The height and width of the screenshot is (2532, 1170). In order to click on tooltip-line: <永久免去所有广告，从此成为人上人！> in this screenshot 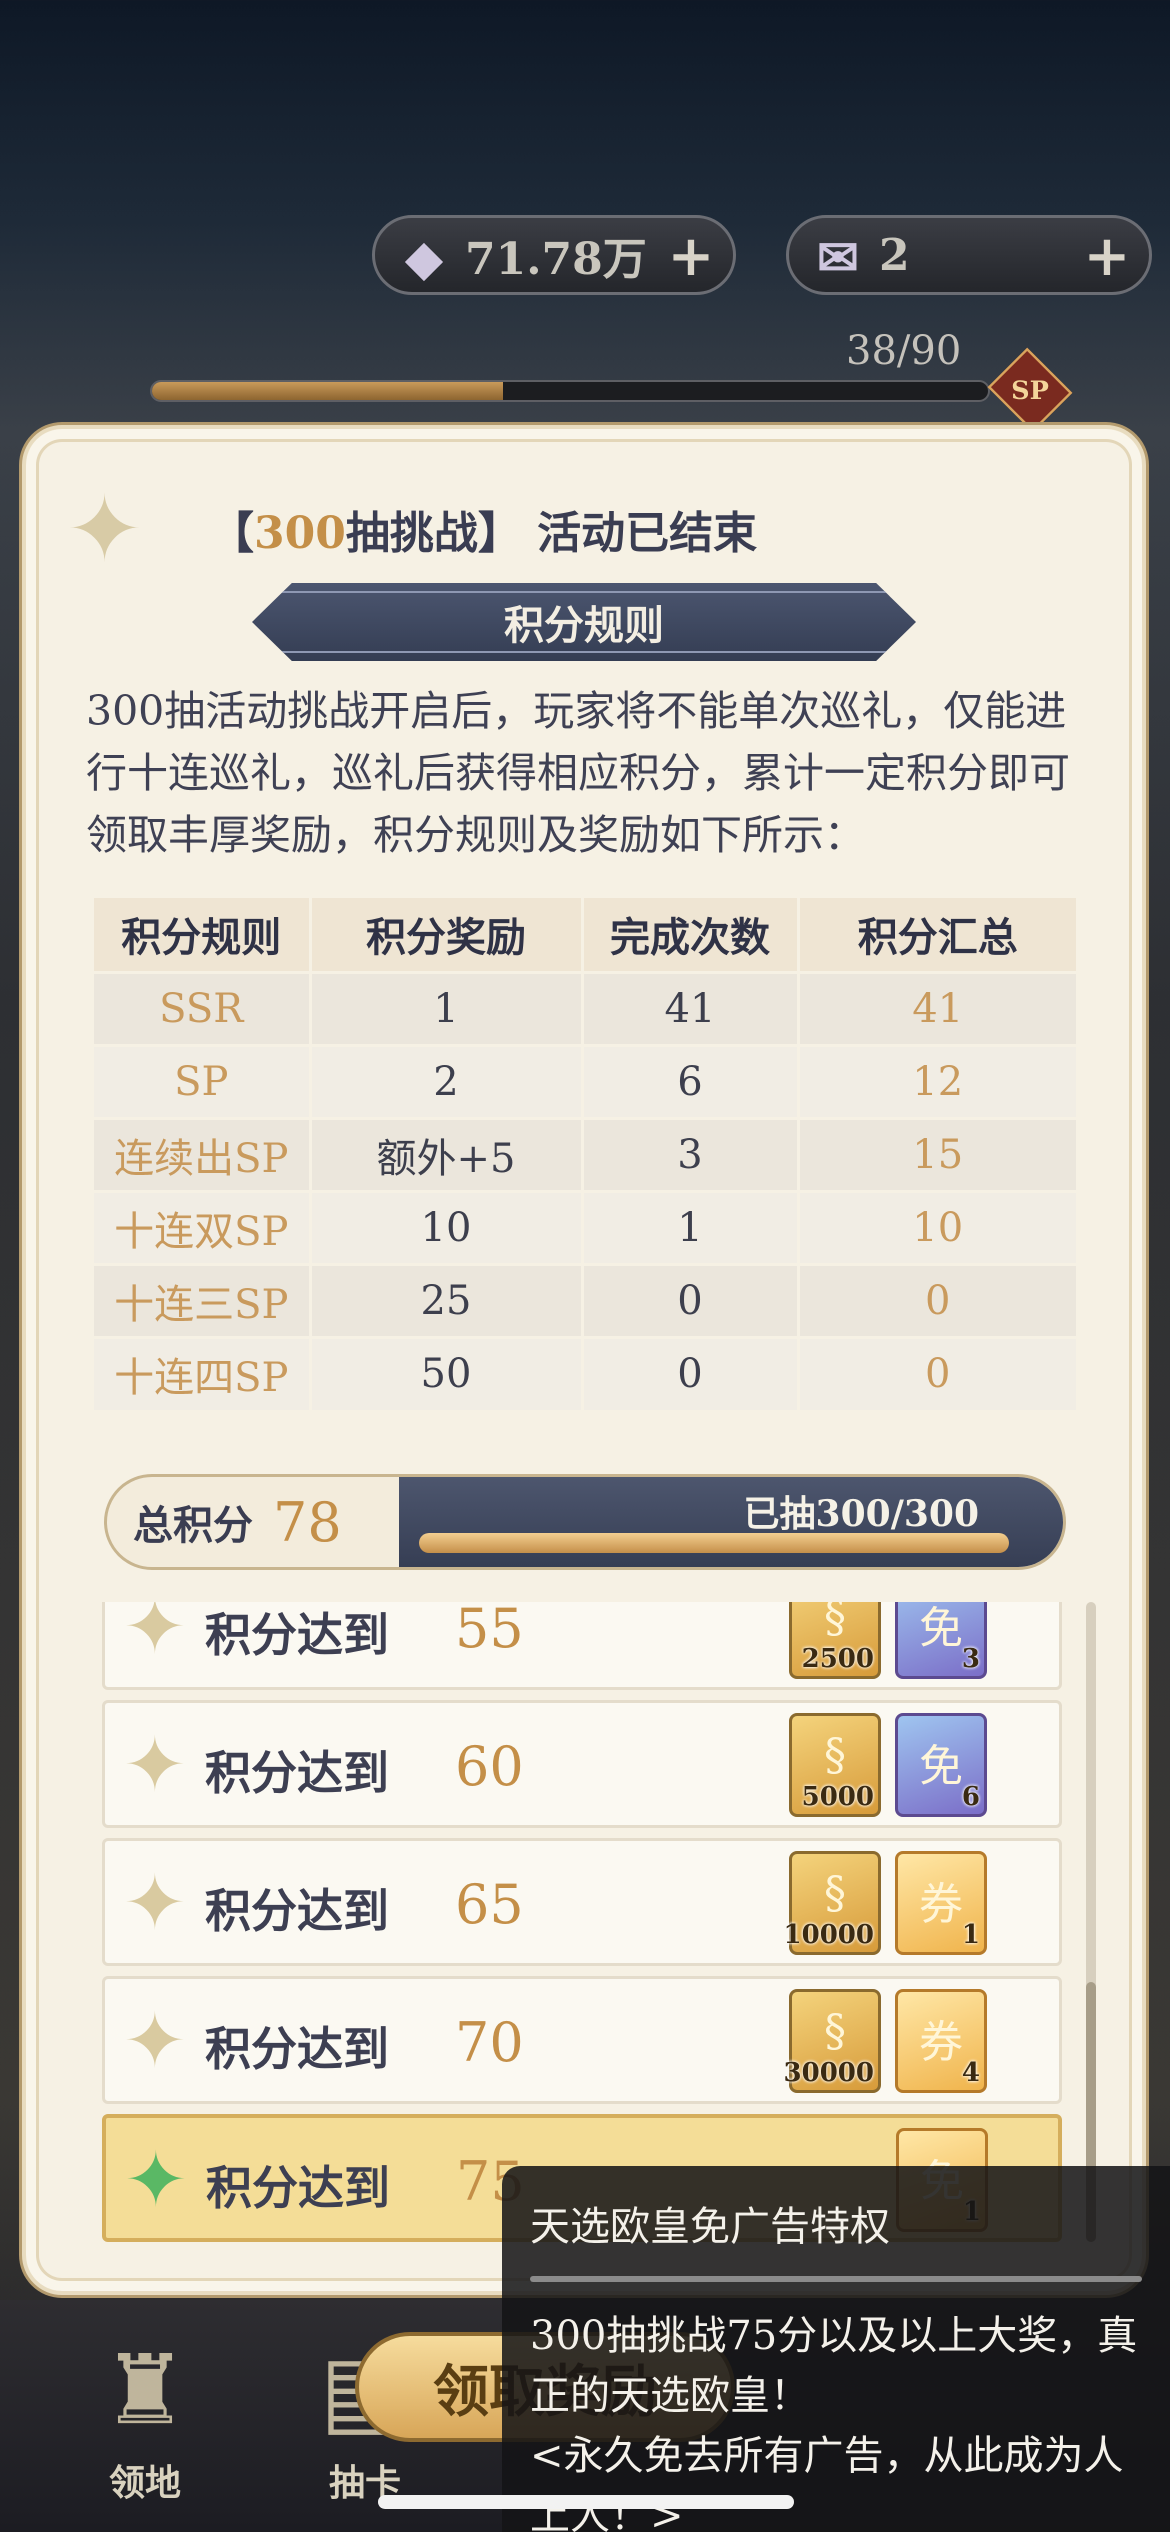, I will do `click(827, 2482)`.